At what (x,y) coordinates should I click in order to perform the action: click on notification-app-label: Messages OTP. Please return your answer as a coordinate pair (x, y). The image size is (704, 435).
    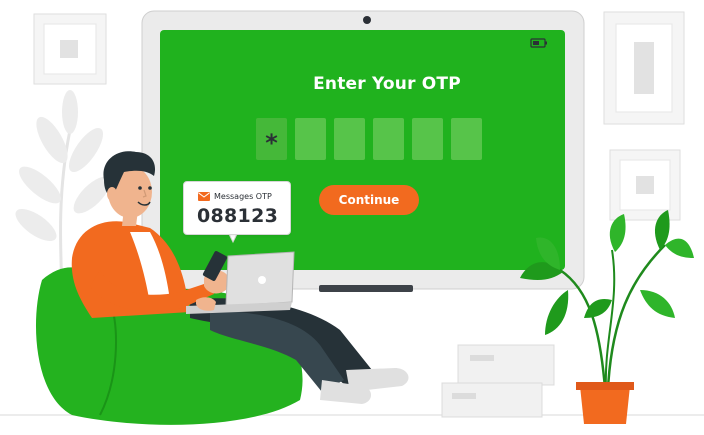
    Looking at the image, I should click on (243, 196).